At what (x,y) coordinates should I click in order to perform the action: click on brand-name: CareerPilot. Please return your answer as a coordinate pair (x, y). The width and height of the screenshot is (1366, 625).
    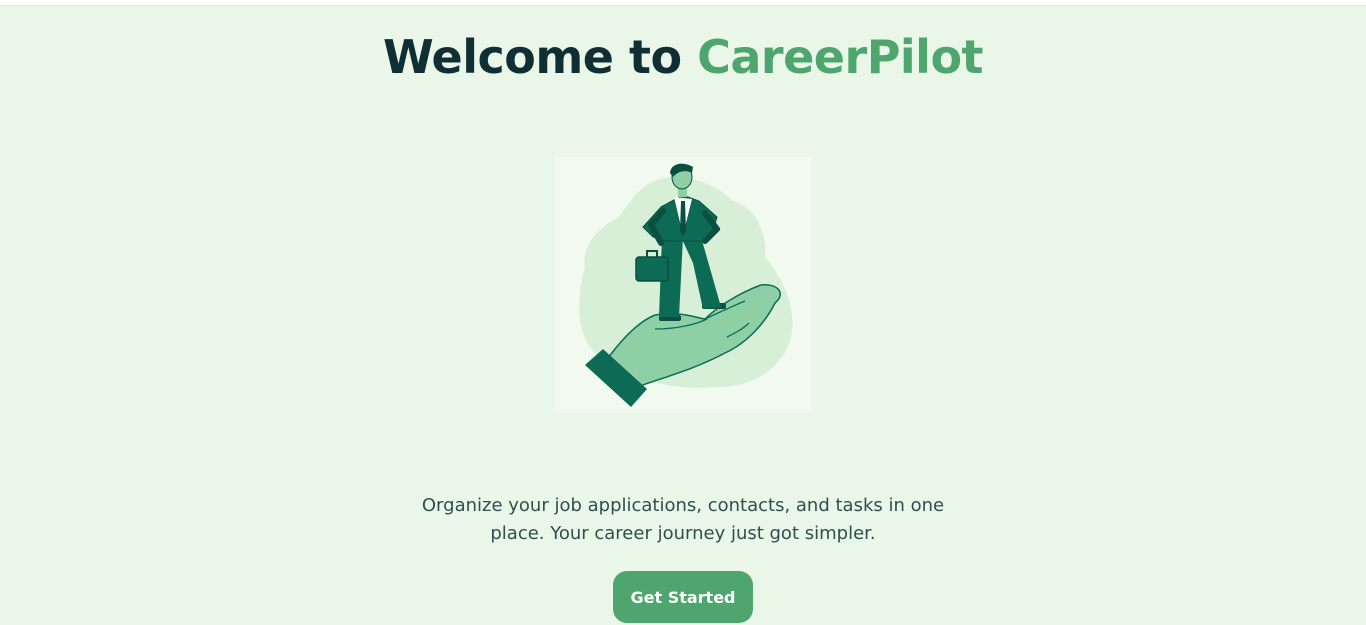
    Looking at the image, I should click on (840, 57).